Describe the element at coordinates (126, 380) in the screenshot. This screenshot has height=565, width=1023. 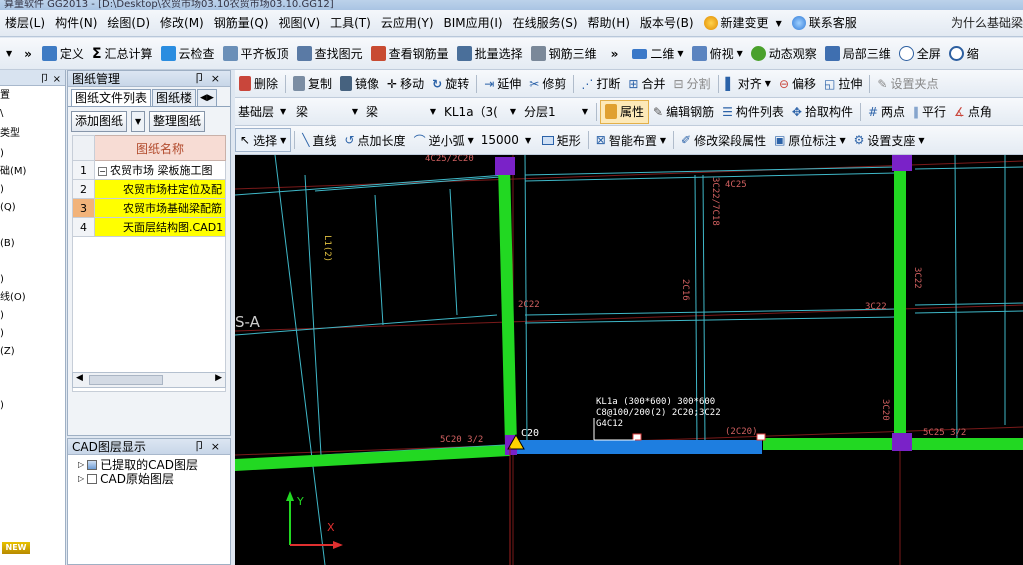
I see `scrollbar-thumb` at that location.